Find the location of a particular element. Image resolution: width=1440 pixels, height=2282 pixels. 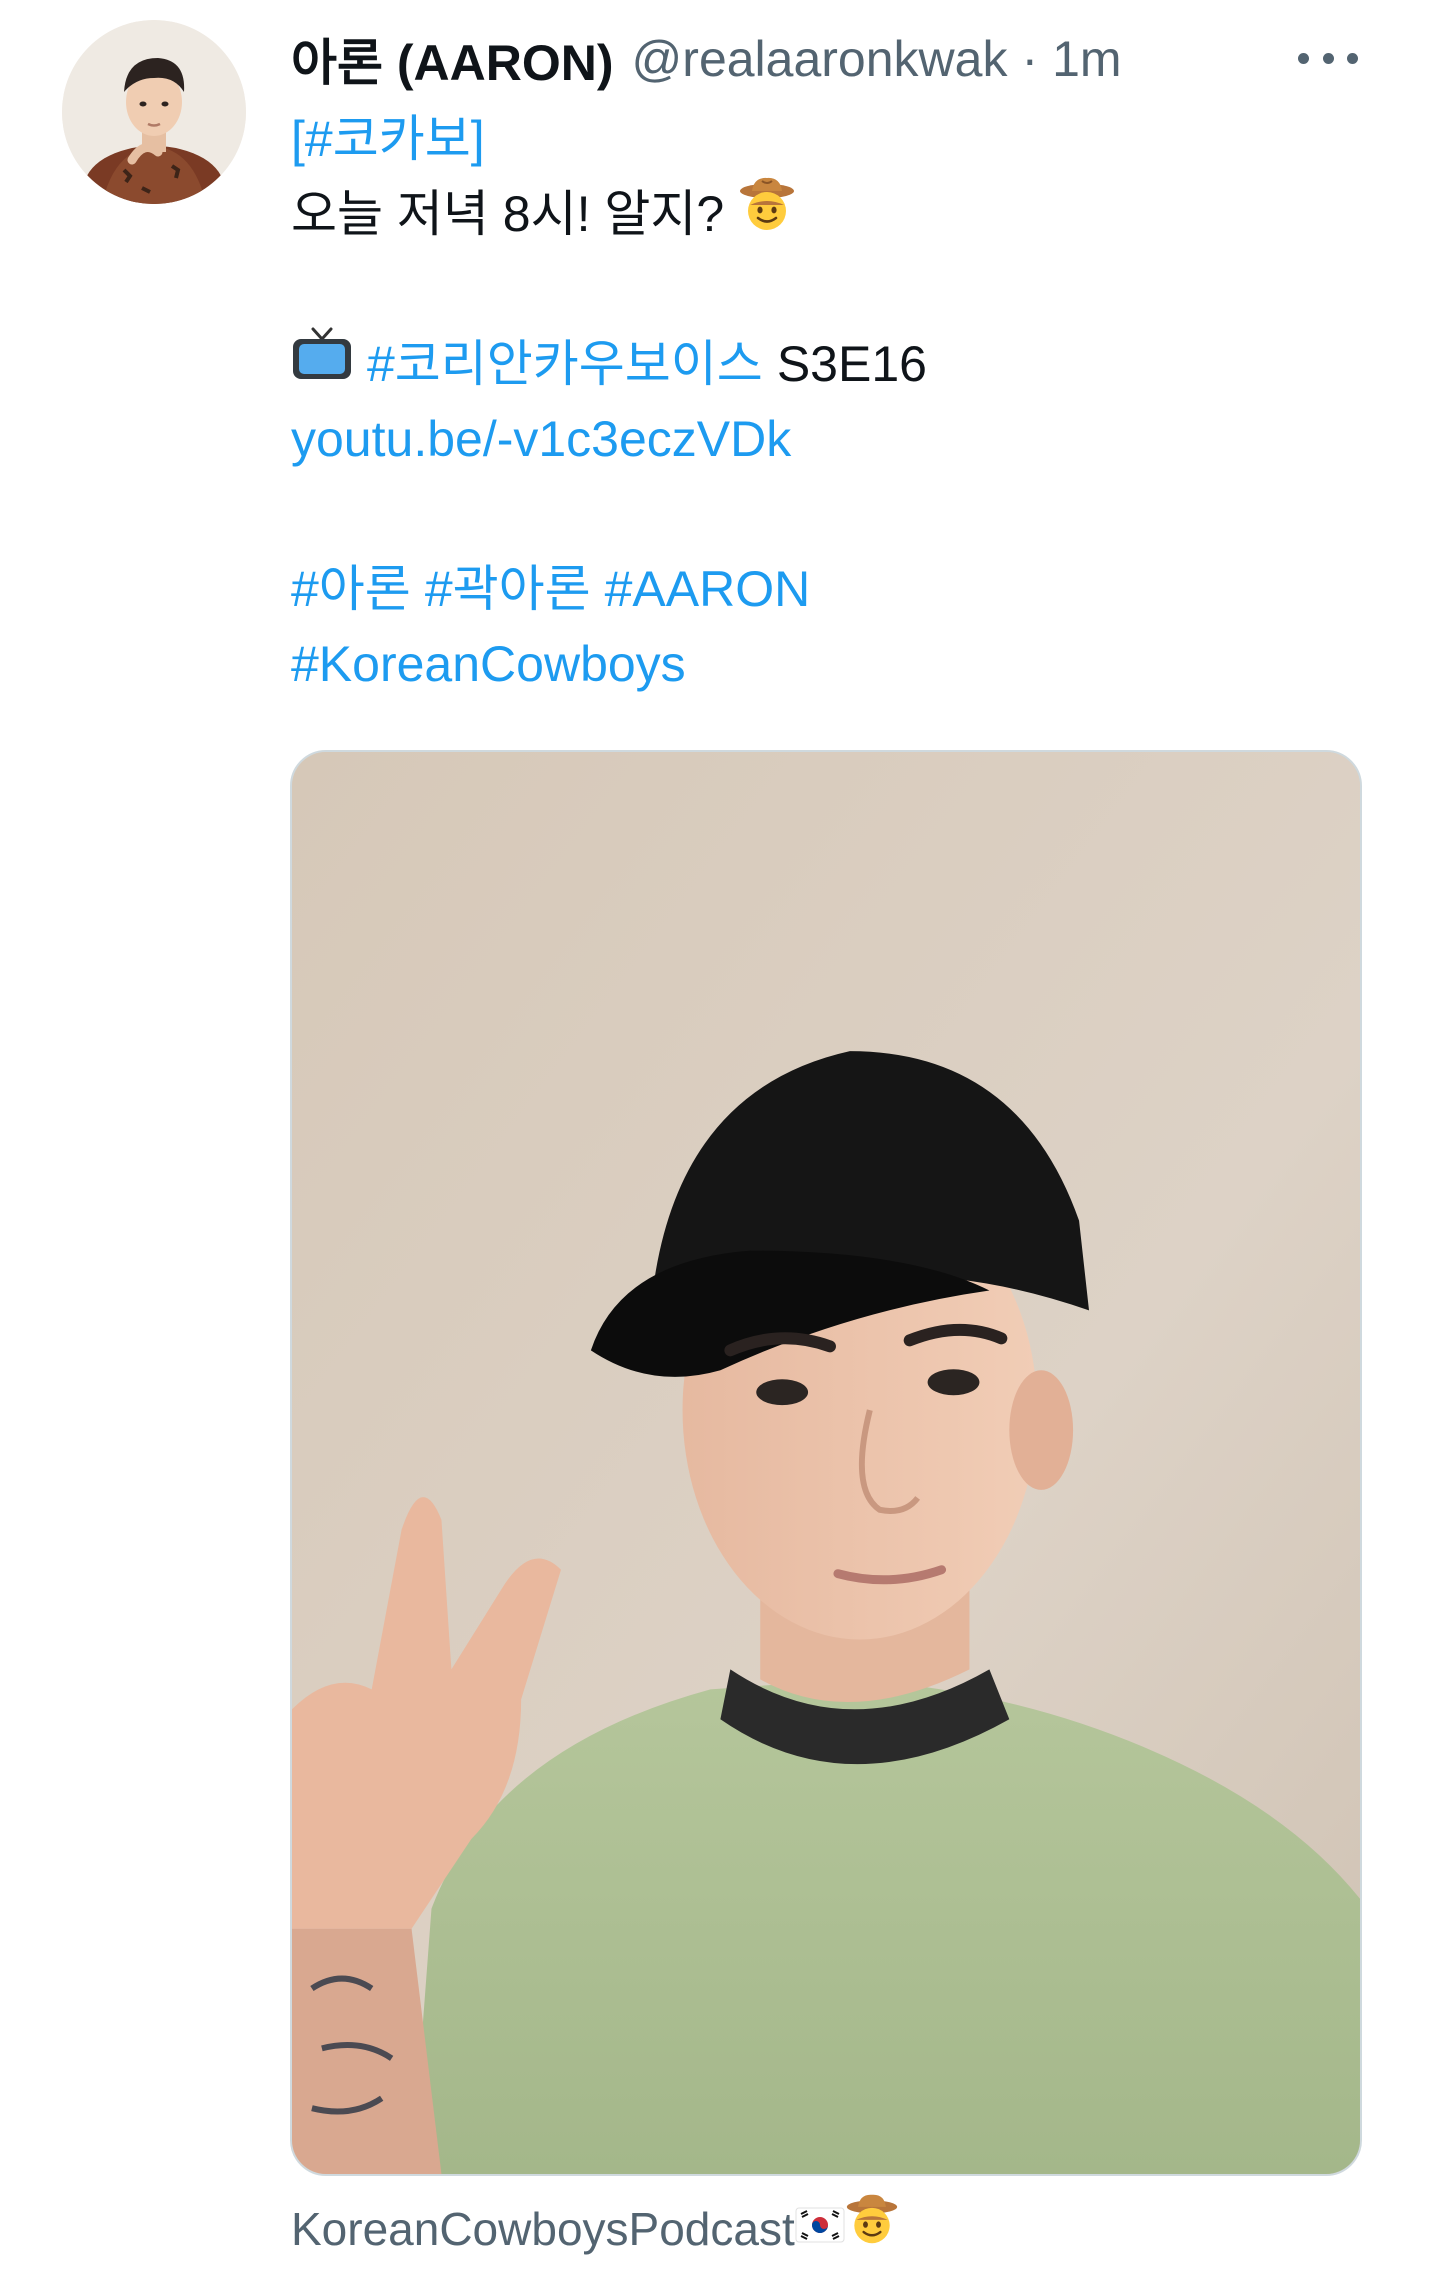

youtube-link: youtu.be/-v1c3eczVDk is located at coordinates (541, 439).